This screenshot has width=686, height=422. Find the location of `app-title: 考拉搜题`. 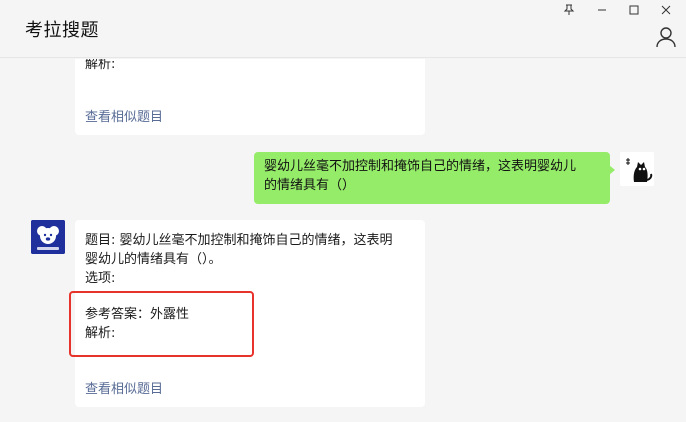

app-title: 考拉搜题 is located at coordinates (62, 30).